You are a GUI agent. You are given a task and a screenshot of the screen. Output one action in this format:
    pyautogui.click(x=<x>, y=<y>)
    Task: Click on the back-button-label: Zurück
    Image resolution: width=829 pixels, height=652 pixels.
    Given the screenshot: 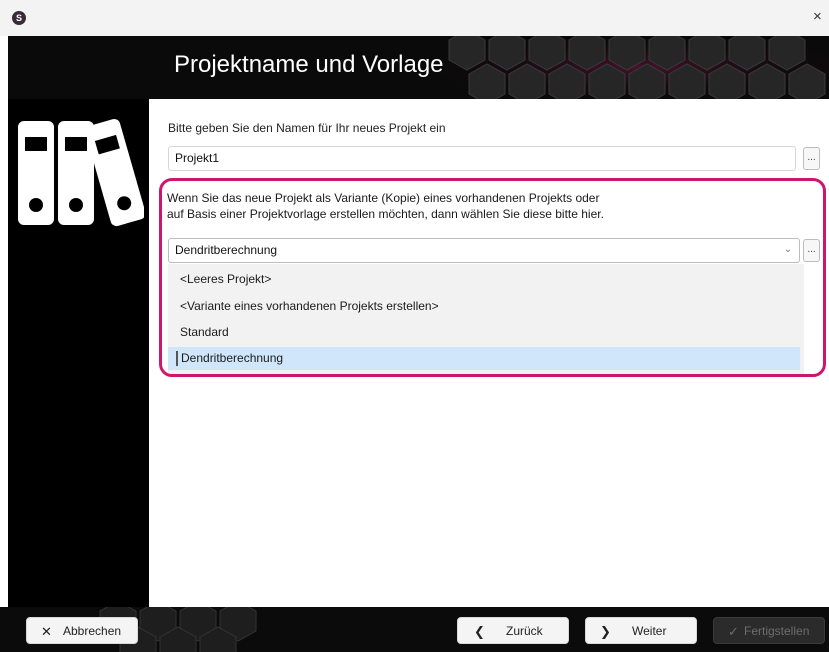 What is the action you would take?
    pyautogui.click(x=524, y=631)
    